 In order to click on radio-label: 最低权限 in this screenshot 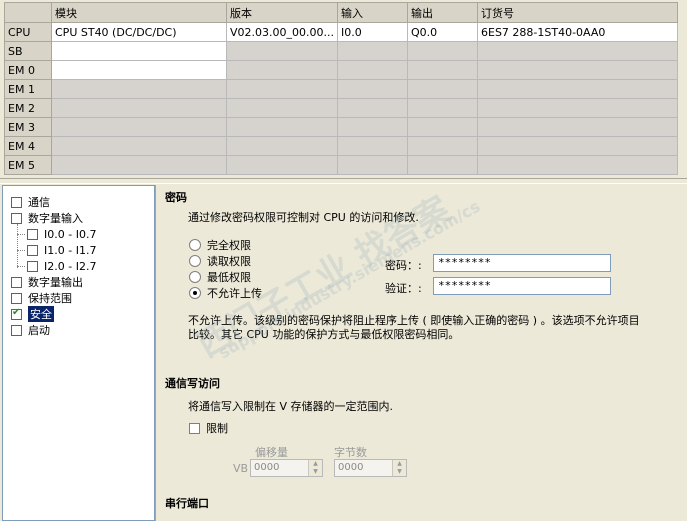, I will do `click(229, 277)`.